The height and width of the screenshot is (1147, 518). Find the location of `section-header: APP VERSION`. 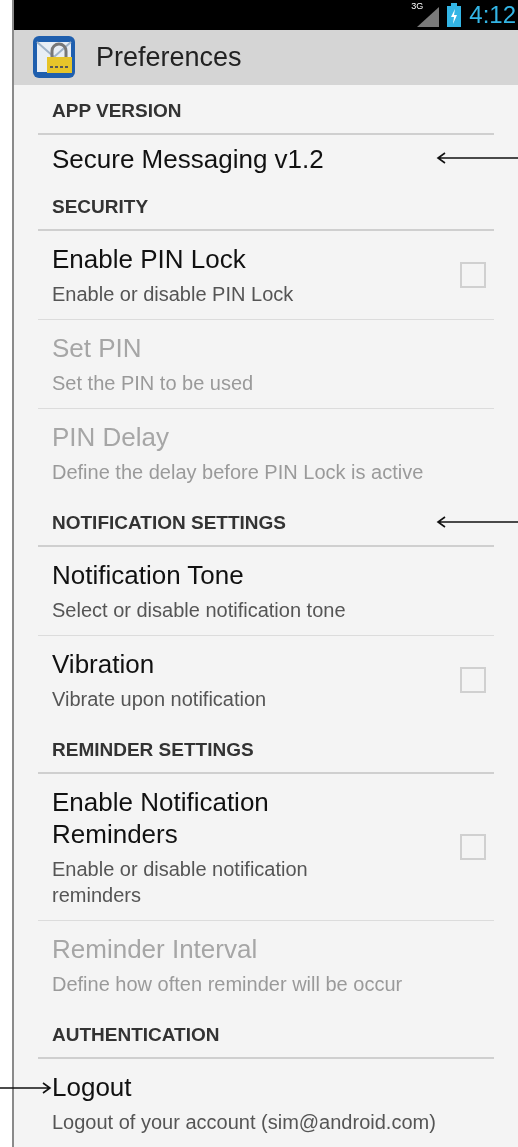

section-header: APP VERSION is located at coordinates (117, 111).